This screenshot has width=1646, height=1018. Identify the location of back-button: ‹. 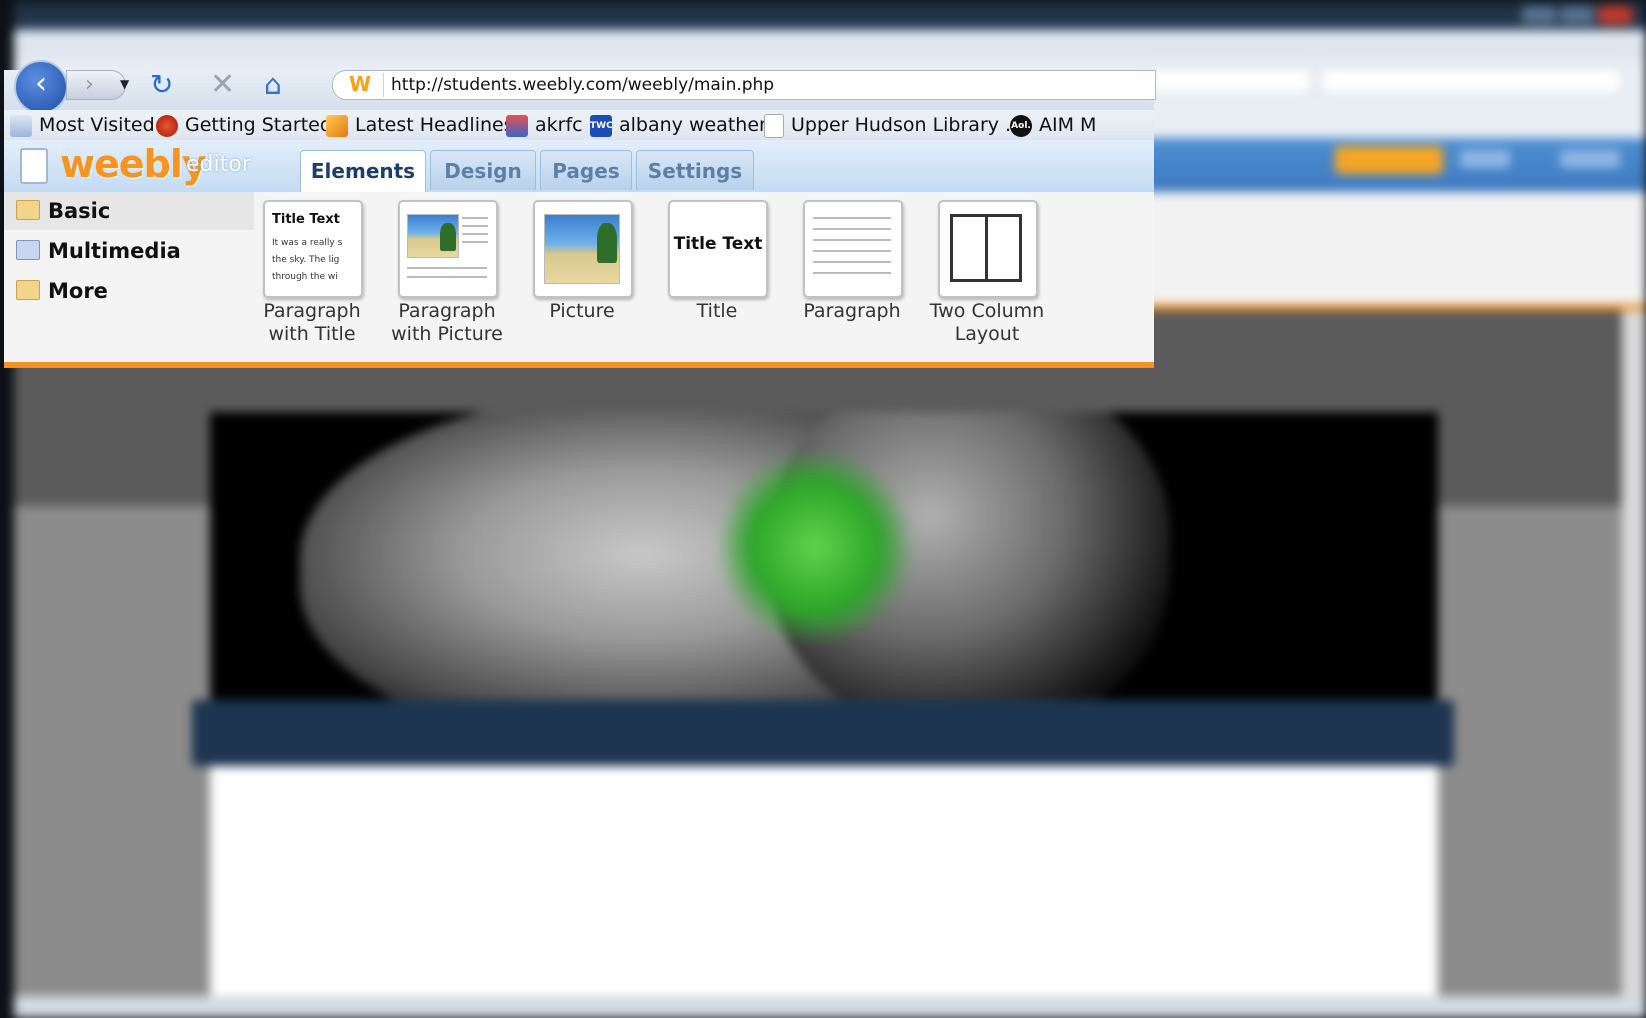
(41, 87).